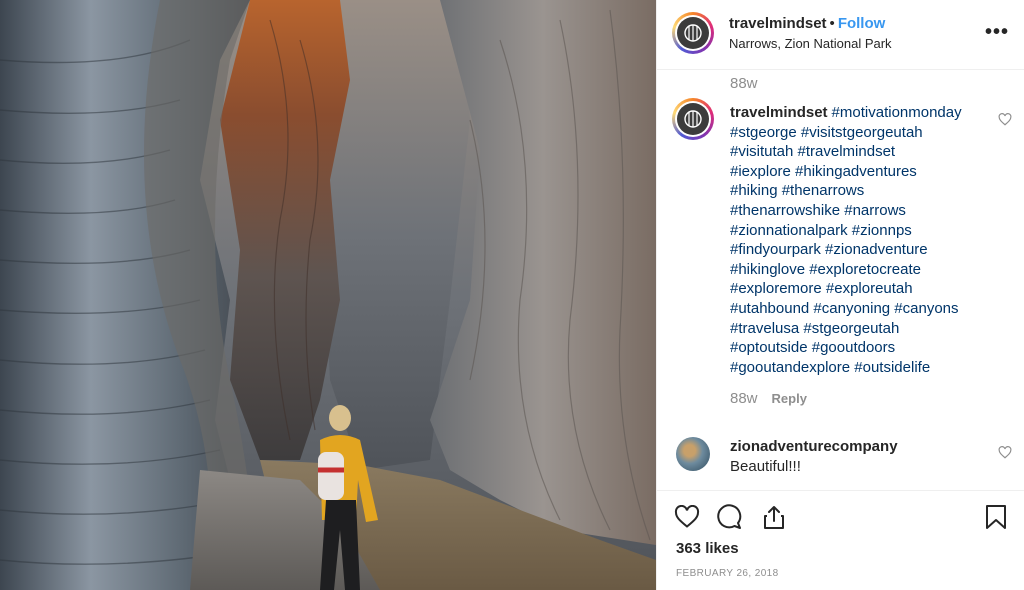 Image resolution: width=1024 pixels, height=590 pixels. I want to click on action-bar: 363 likes FEBRUARY 26, 2018, so click(840, 540).